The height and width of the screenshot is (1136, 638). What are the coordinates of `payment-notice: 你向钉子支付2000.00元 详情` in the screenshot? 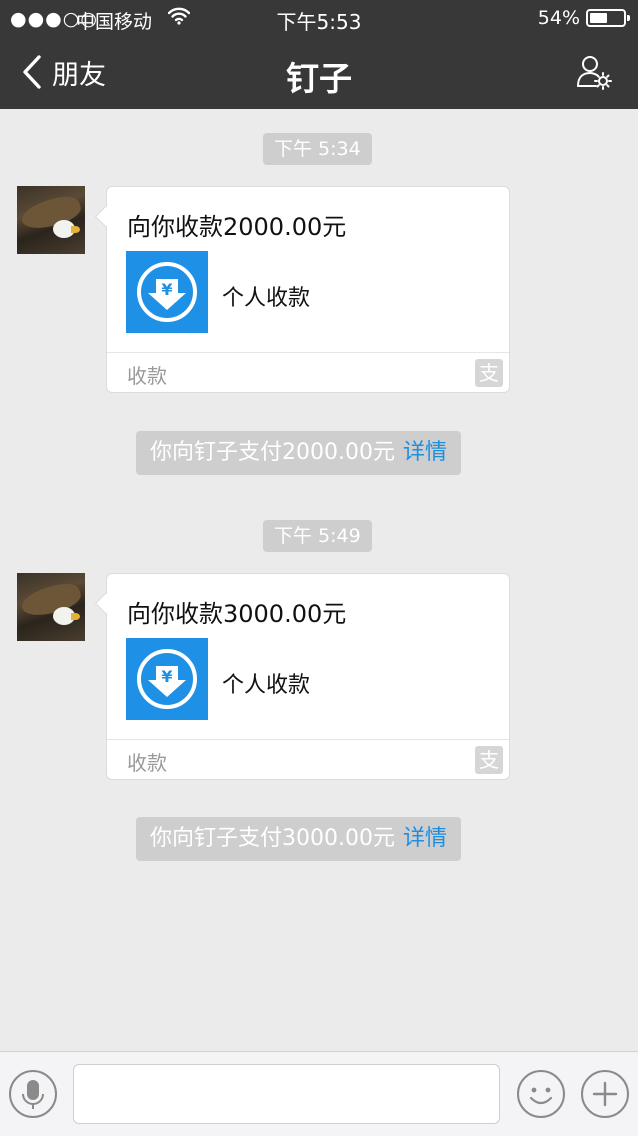 It's located at (298, 453).